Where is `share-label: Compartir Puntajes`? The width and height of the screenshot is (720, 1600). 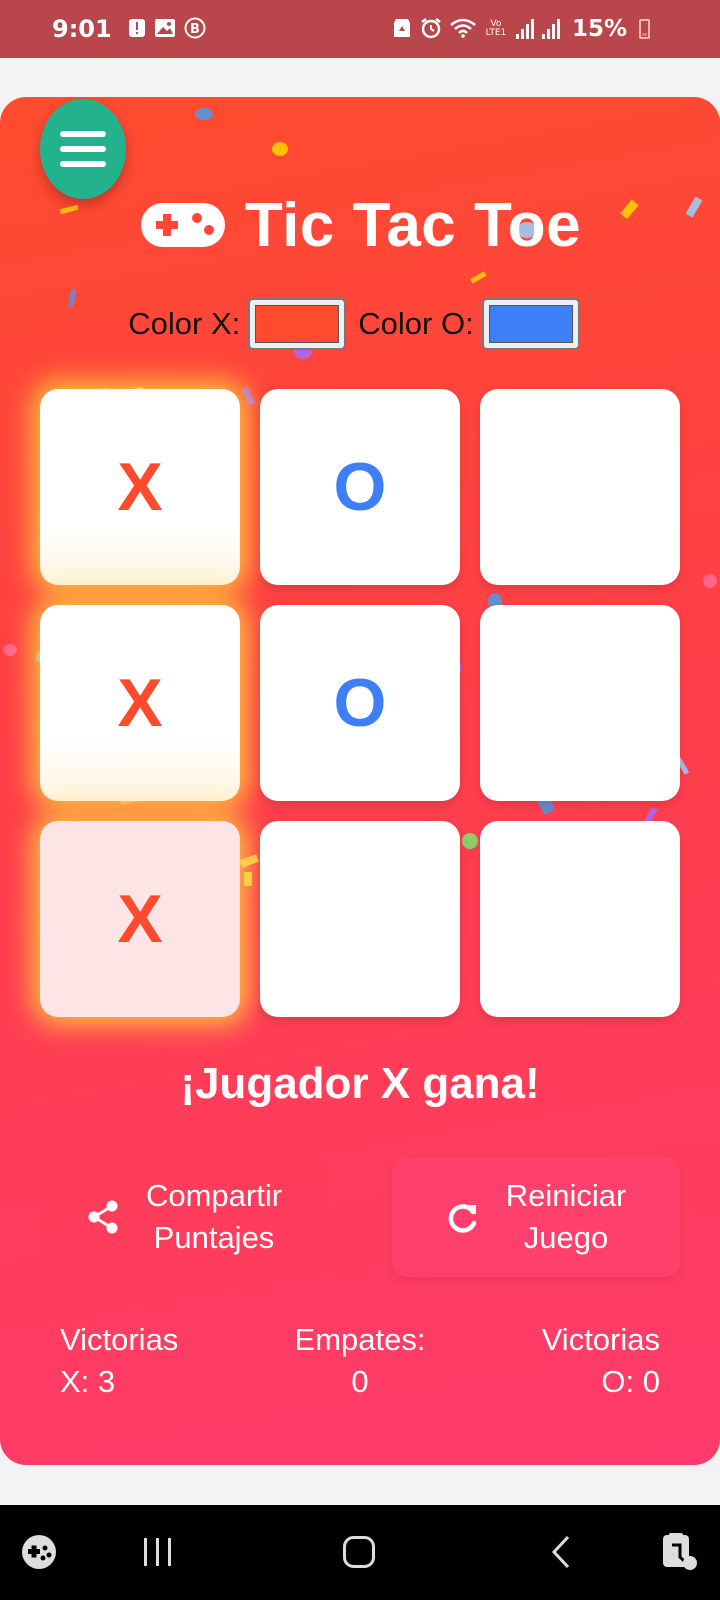 share-label: Compartir Puntajes is located at coordinates (214, 1217).